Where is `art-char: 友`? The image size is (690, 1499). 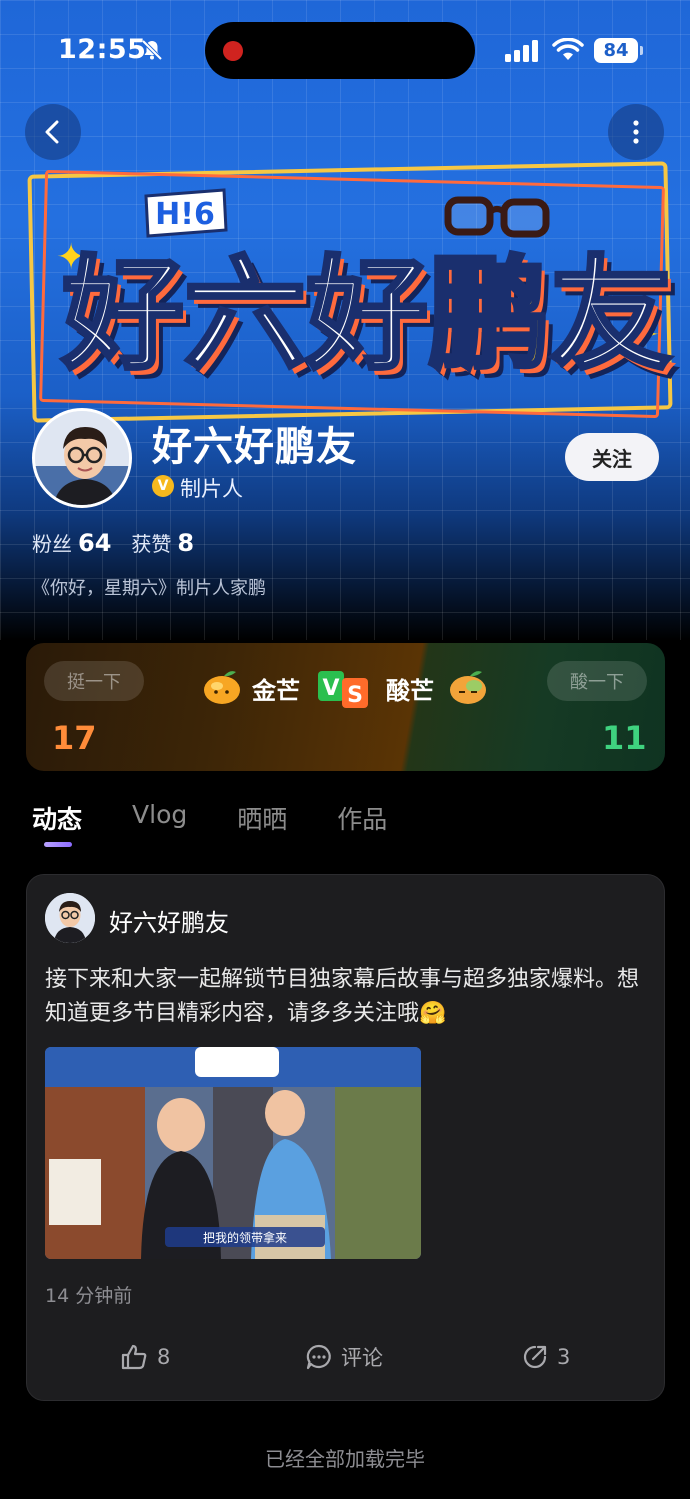
art-char: 友 is located at coordinates (611, 315).